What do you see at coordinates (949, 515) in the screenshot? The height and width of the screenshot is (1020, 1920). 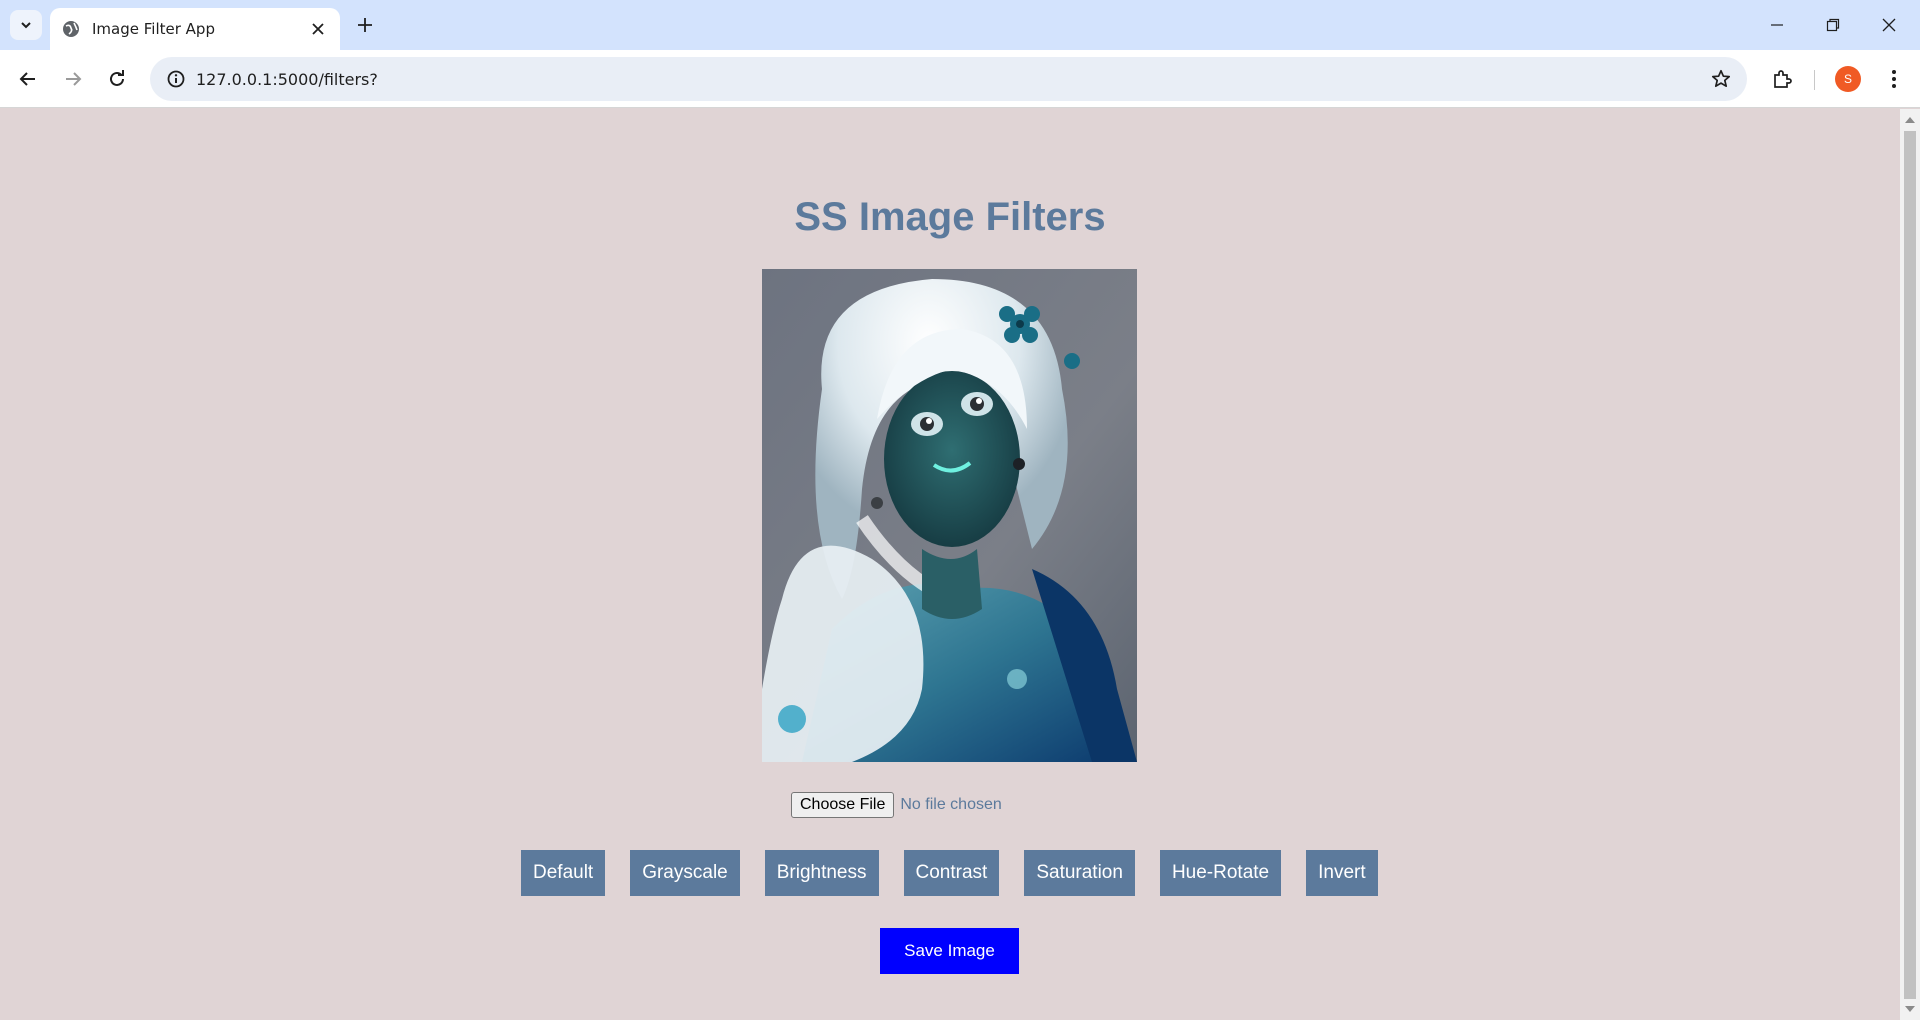 I see `filtered-image` at bounding box center [949, 515].